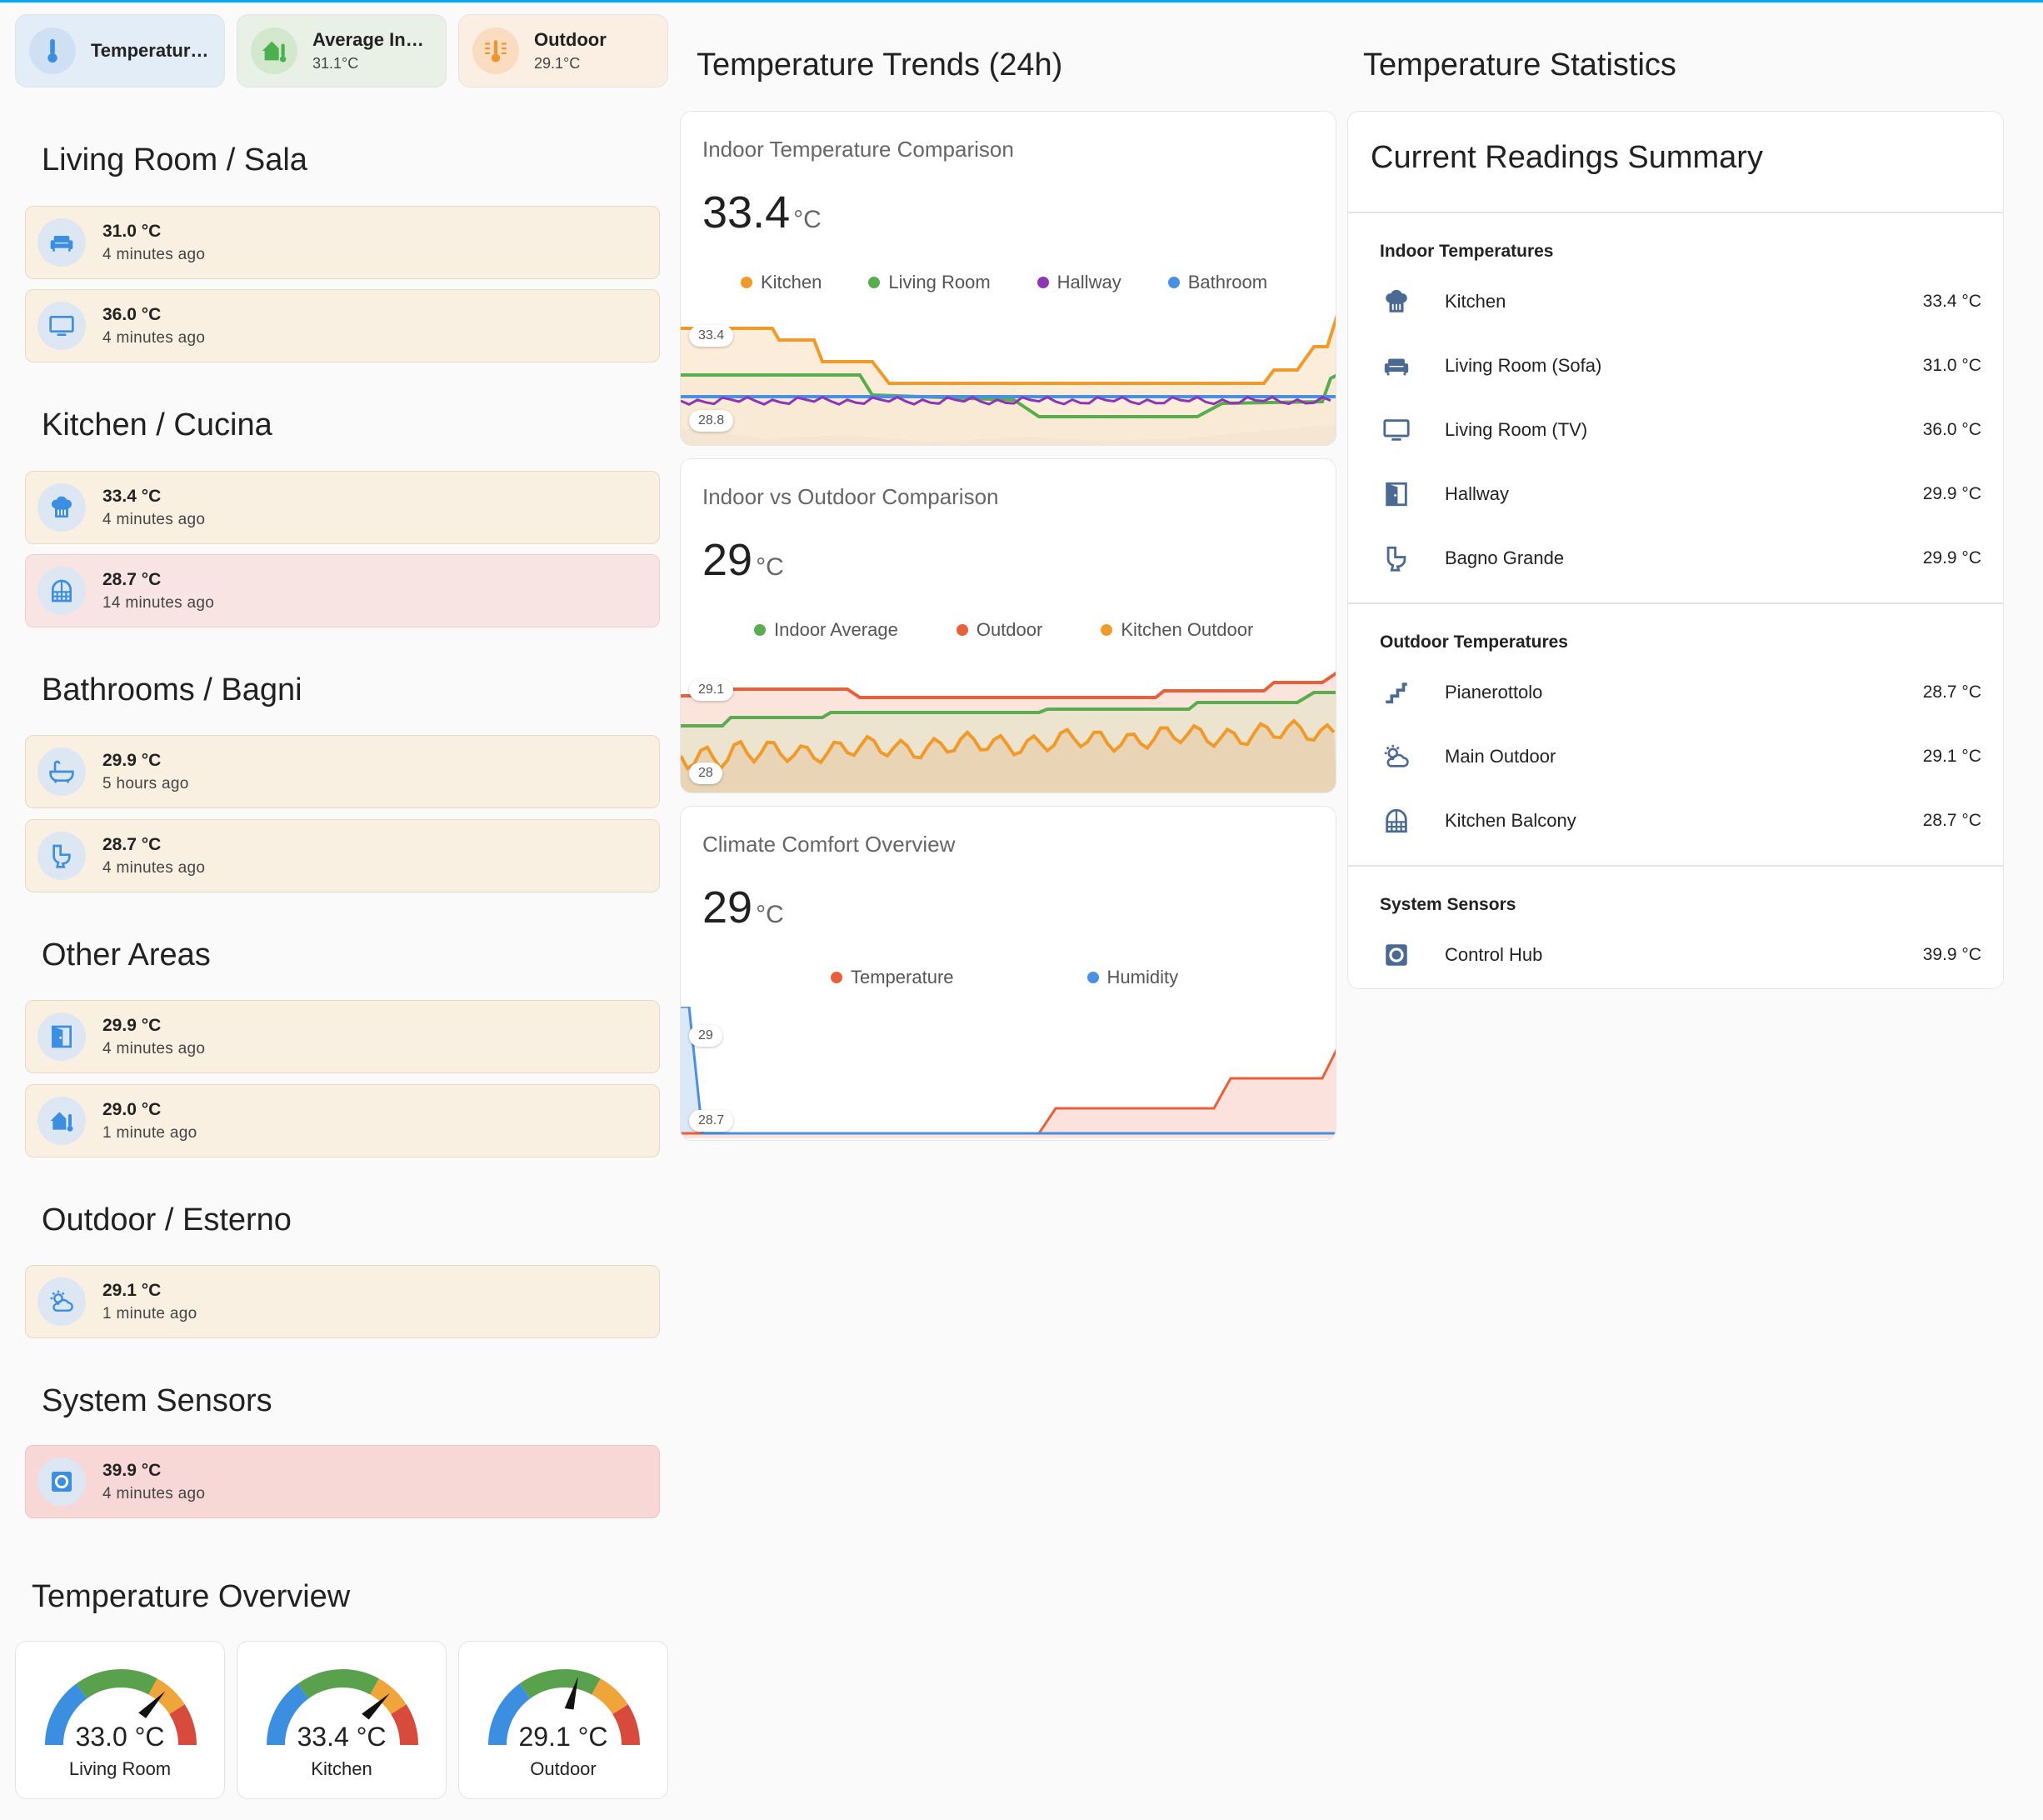  I want to click on legend-label: Hallway, so click(1088, 282).